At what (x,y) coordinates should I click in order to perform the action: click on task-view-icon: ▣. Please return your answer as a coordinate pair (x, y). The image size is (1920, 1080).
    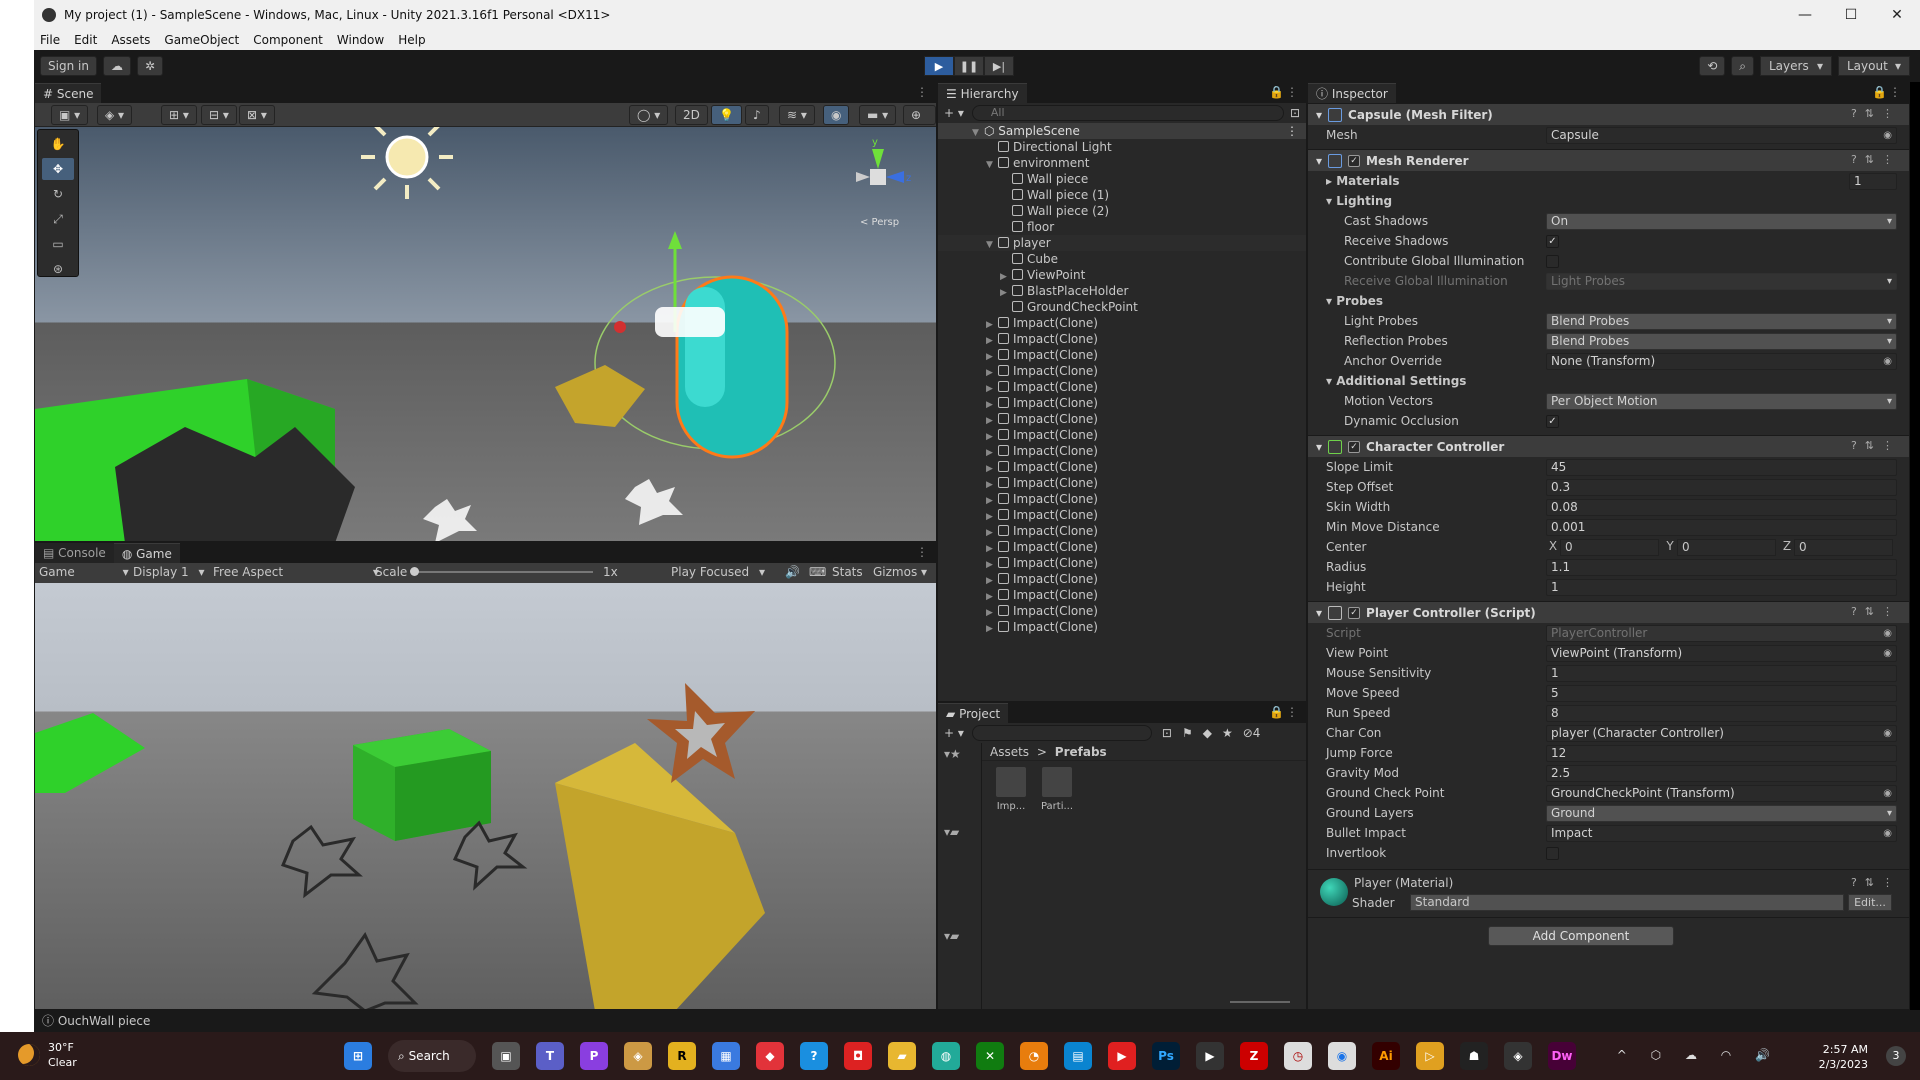
    Looking at the image, I should click on (506, 1056).